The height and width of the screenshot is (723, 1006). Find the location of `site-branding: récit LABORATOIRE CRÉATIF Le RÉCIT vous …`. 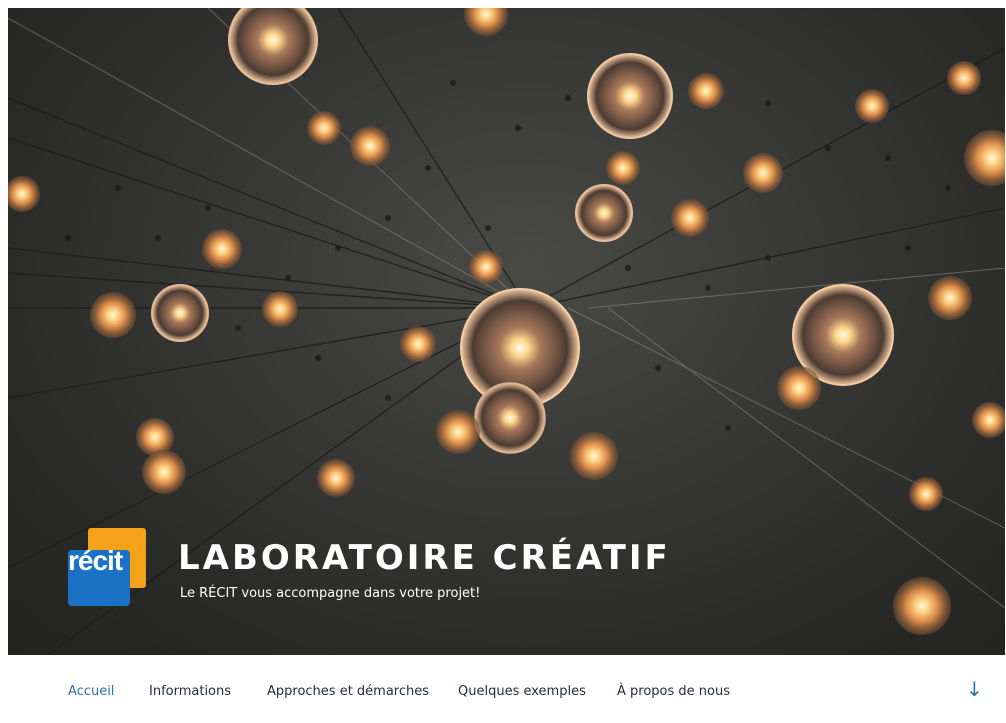

site-branding: récit LABORATOIRE CRÉATIF Le RÉCIT vous … is located at coordinates (518, 573).